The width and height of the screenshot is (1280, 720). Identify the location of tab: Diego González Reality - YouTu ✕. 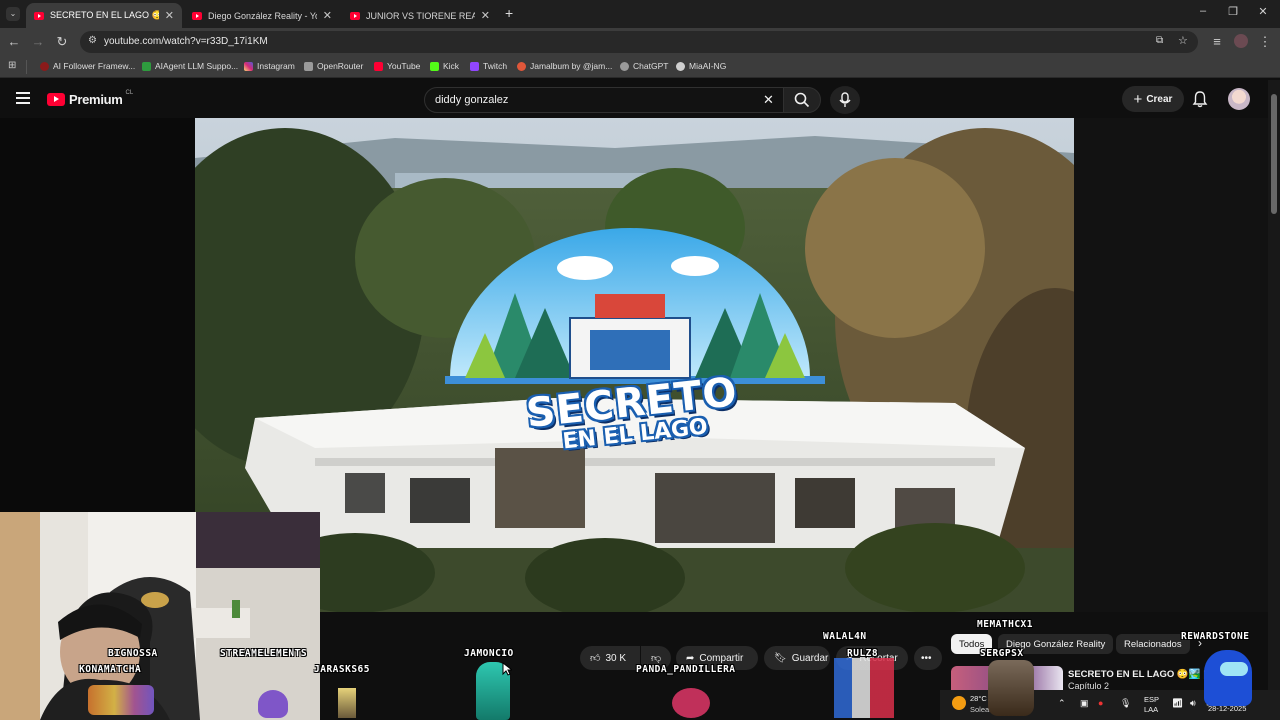
(262, 15).